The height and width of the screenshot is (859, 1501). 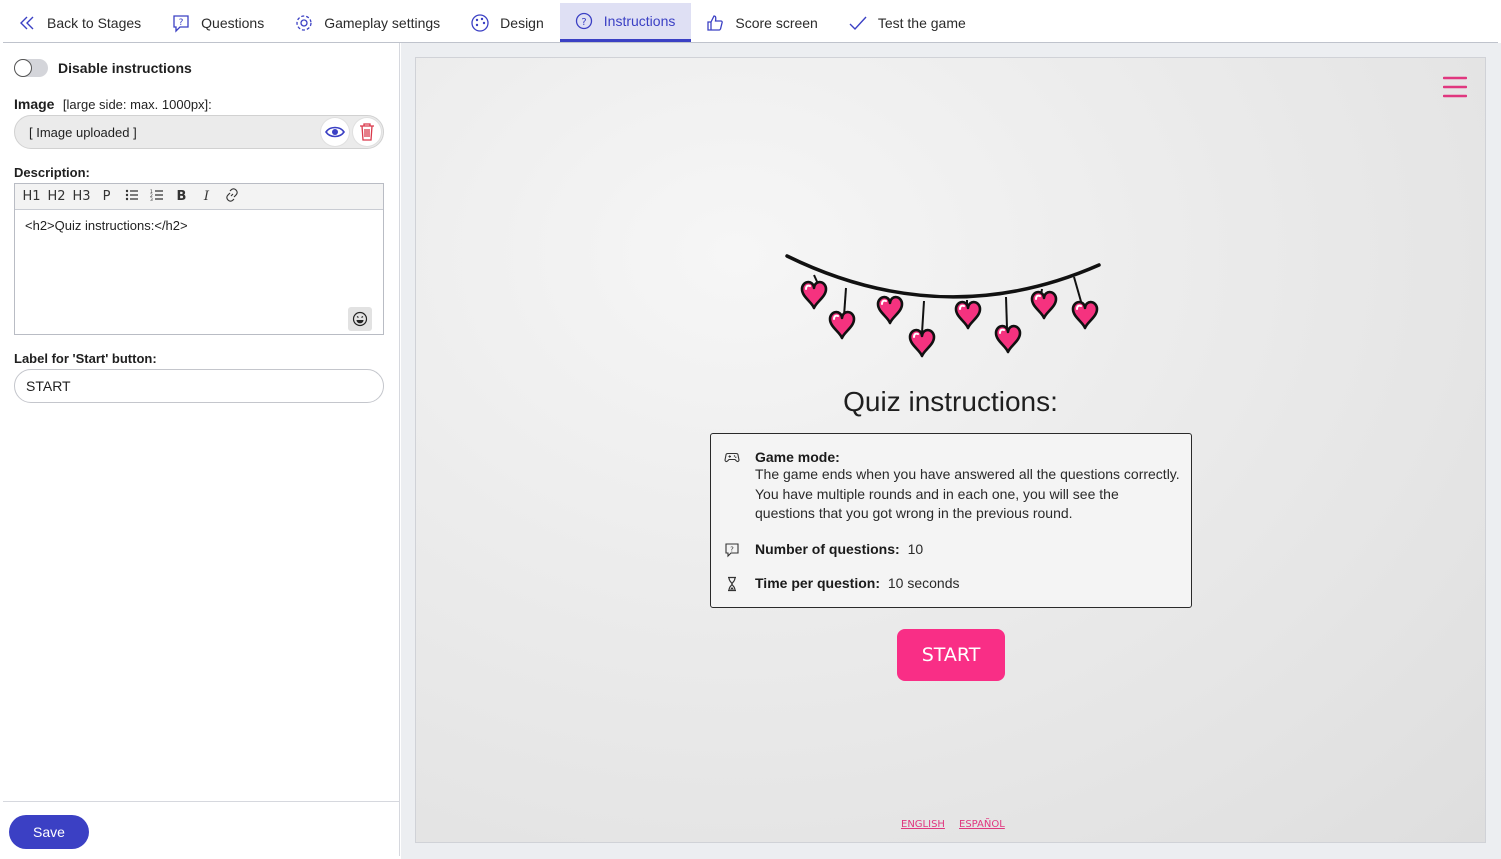 I want to click on bold-button: B, so click(x=181, y=196).